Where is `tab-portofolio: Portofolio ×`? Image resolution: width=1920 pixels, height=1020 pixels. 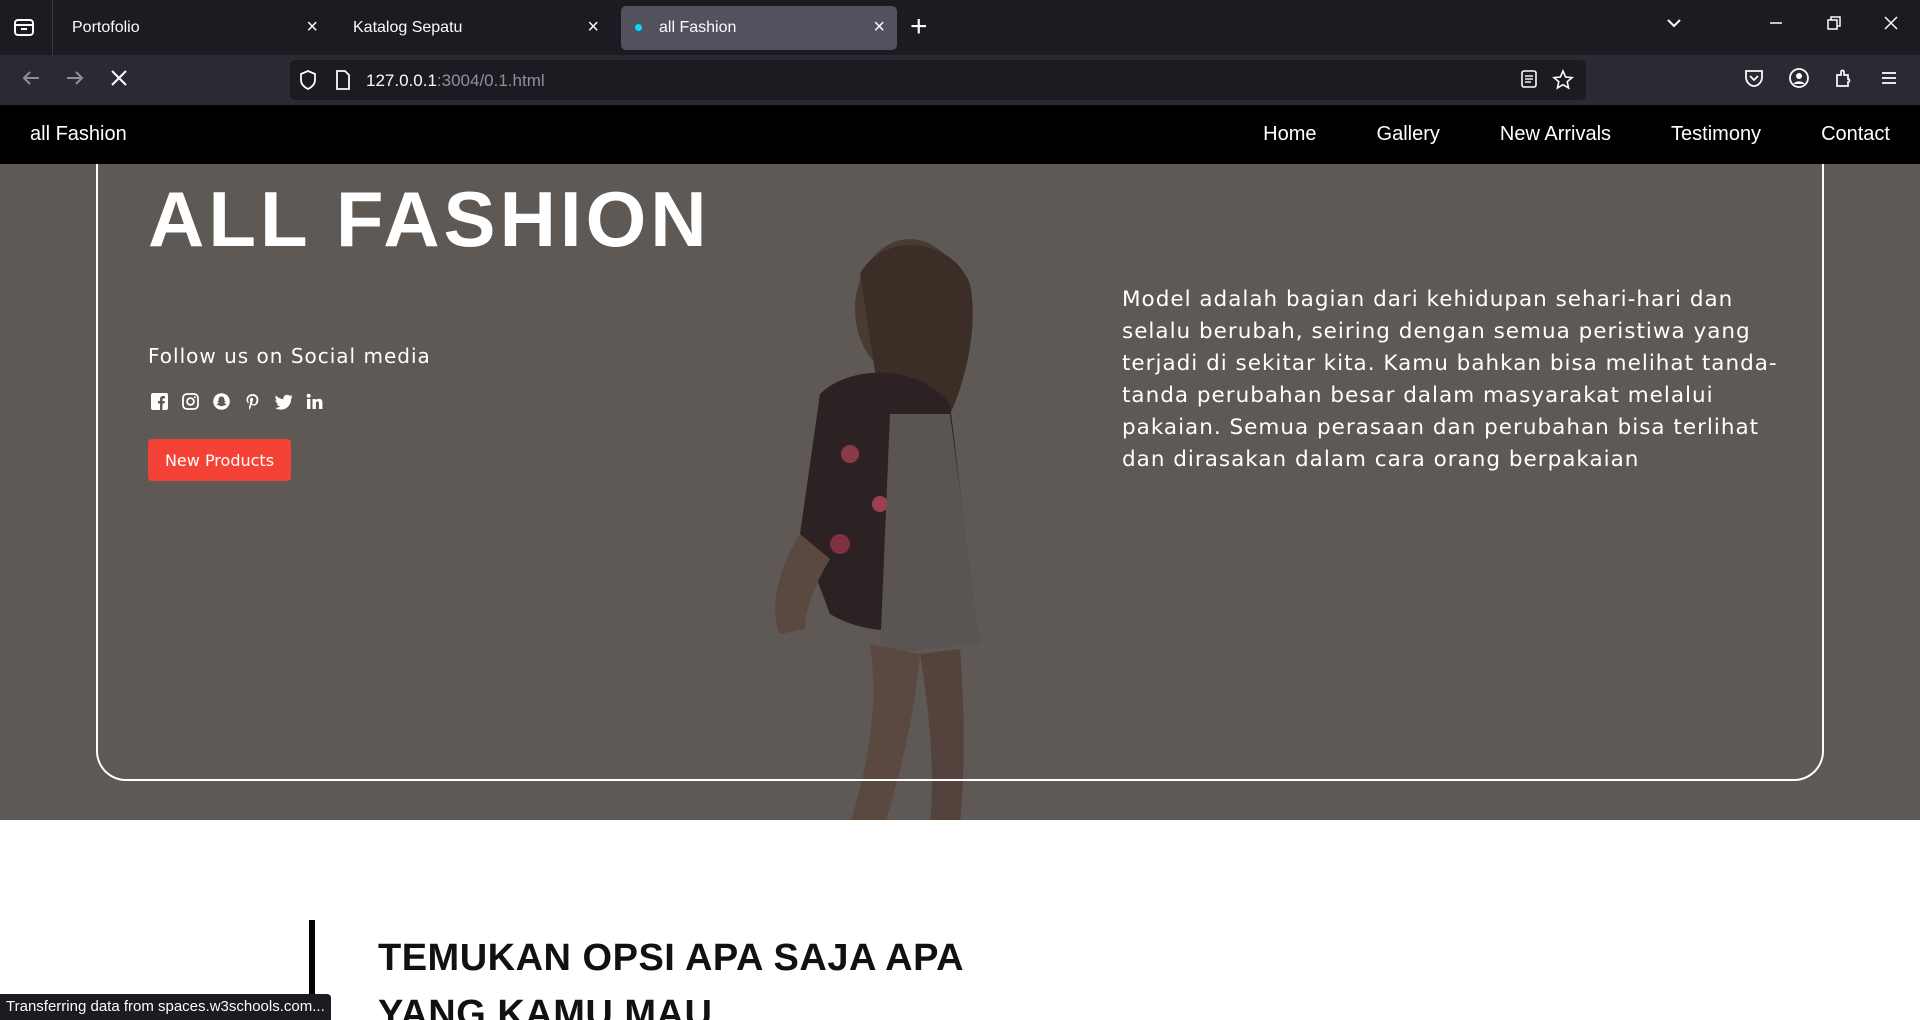 tab-portofolio: Portofolio × is located at coordinates (192, 28).